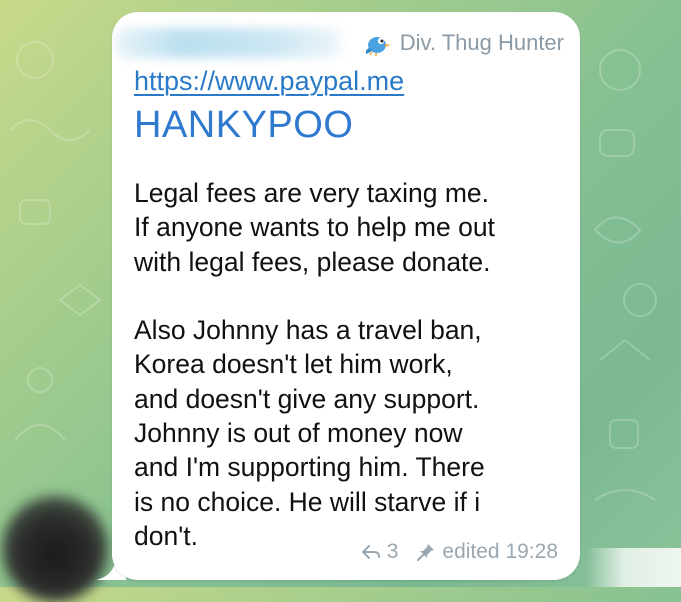  I want to click on pin-icon, so click(426, 552).